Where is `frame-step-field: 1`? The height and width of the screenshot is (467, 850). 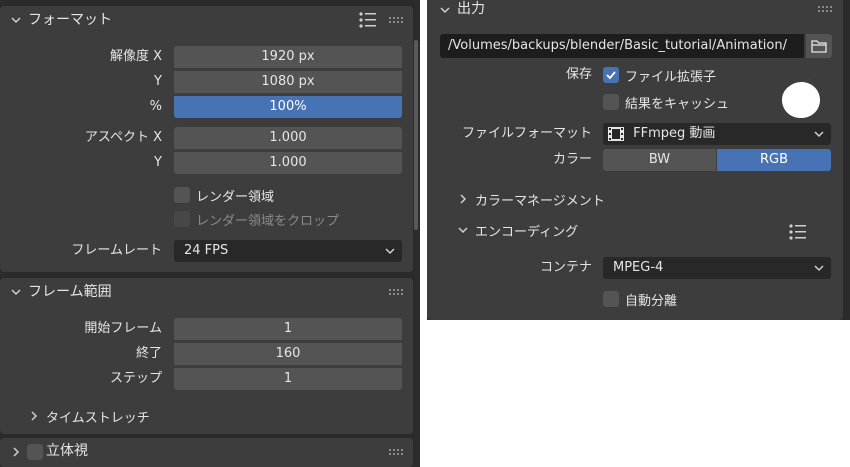
frame-step-field: 1 is located at coordinates (288, 379).